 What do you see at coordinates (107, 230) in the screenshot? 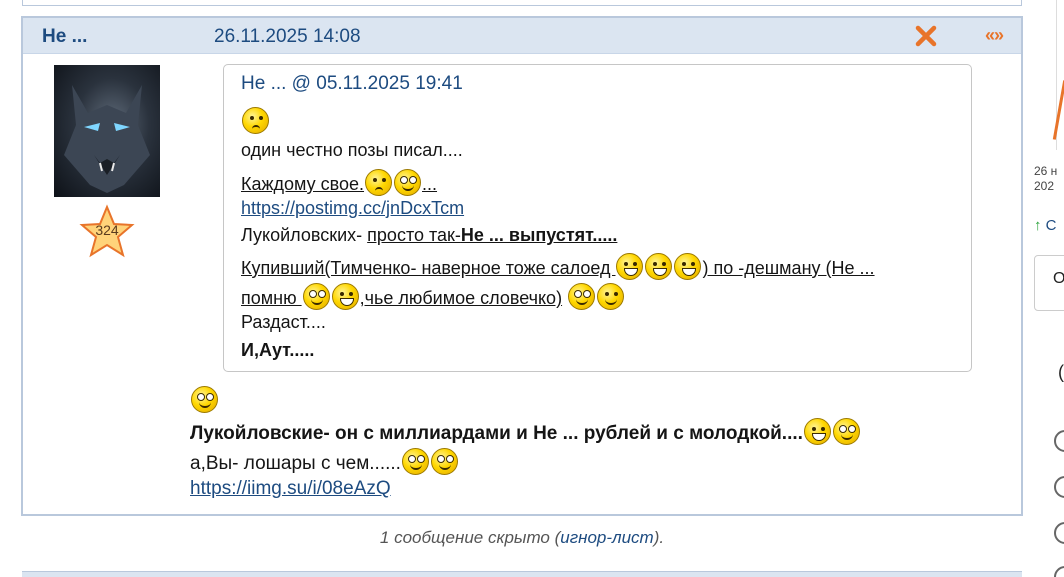
I see `rating-count: 324` at bounding box center [107, 230].